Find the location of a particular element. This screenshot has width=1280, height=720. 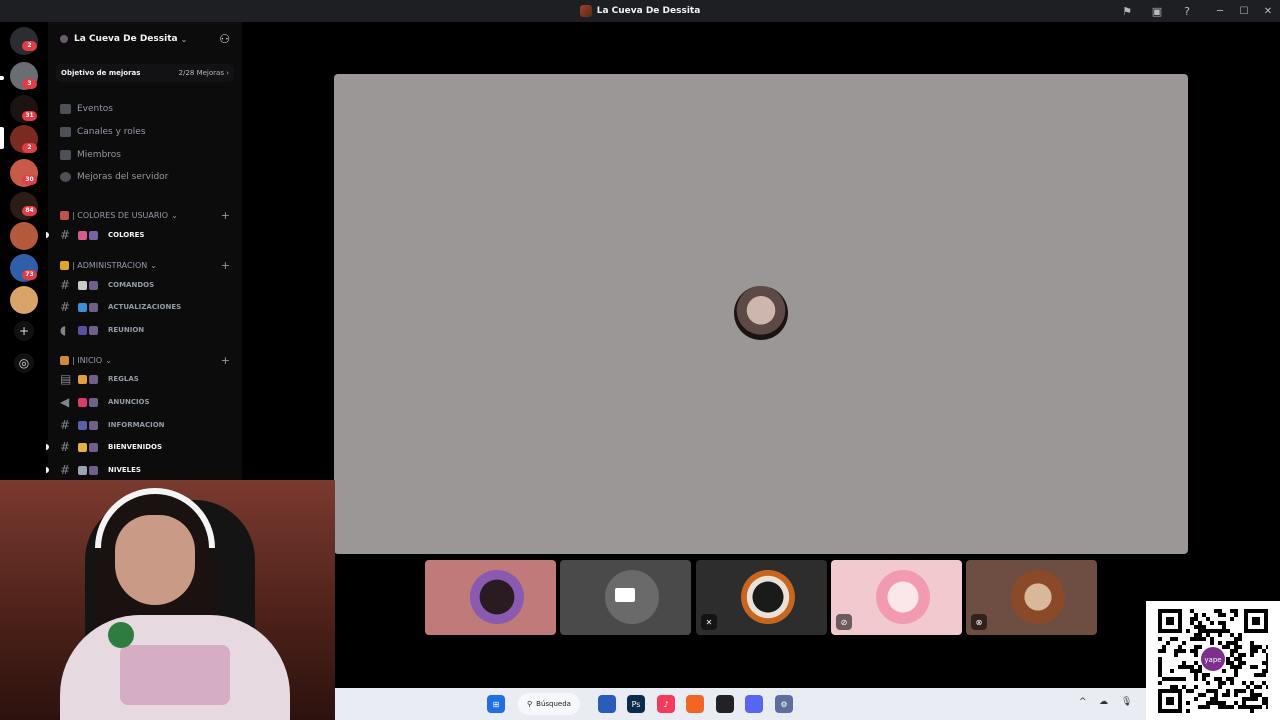

channel-reglas: ▤ REGLAS is located at coordinates (148, 379).